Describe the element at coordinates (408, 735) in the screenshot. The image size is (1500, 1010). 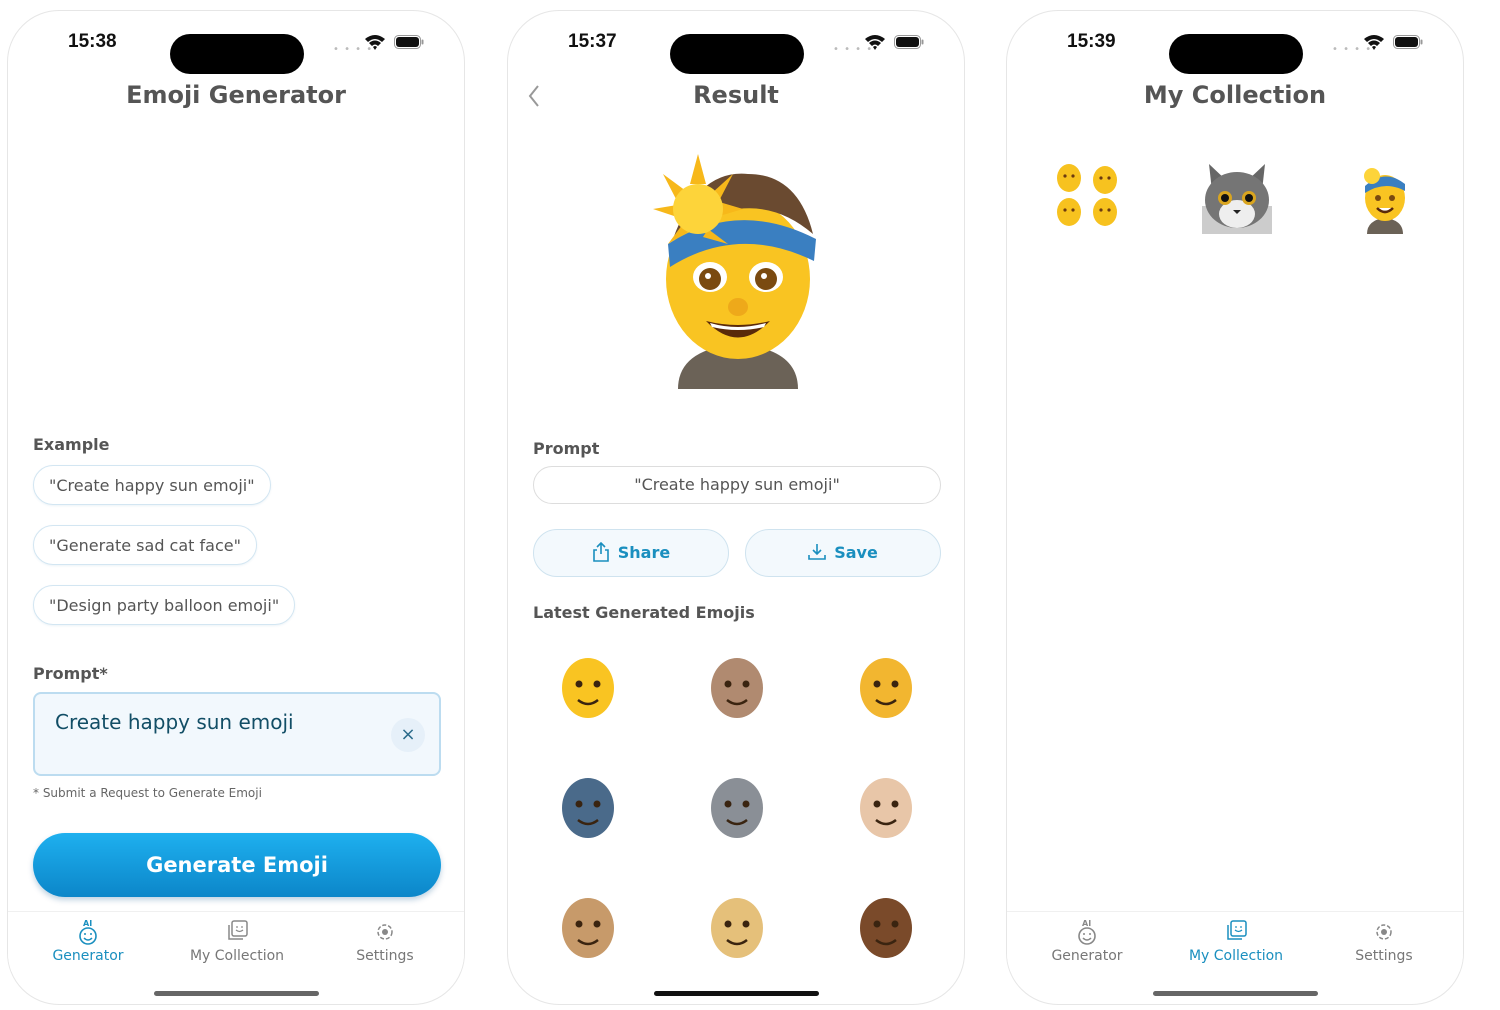
I see `clear-icon: ×` at that location.